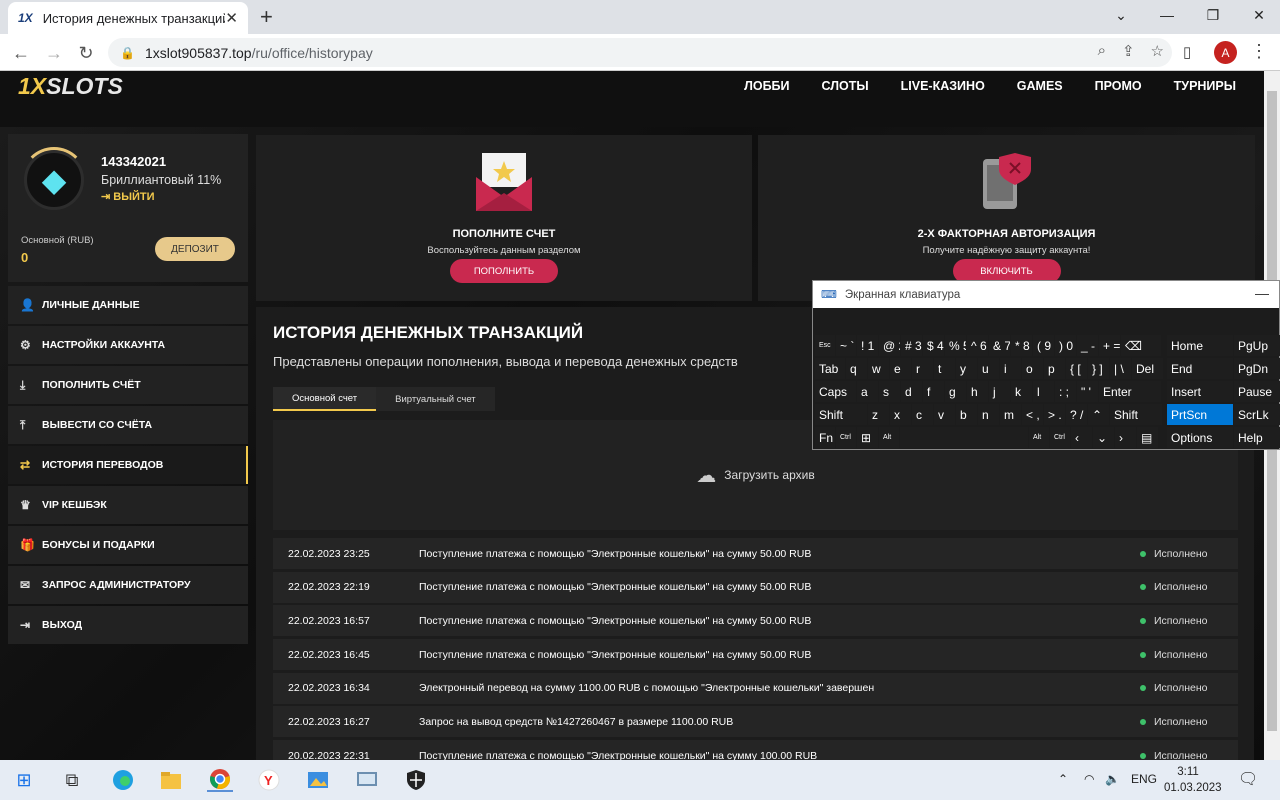 This screenshot has width=1280, height=800. Describe the element at coordinates (1141, 345) in the screenshot. I see `osk-key: ⌫` at that location.